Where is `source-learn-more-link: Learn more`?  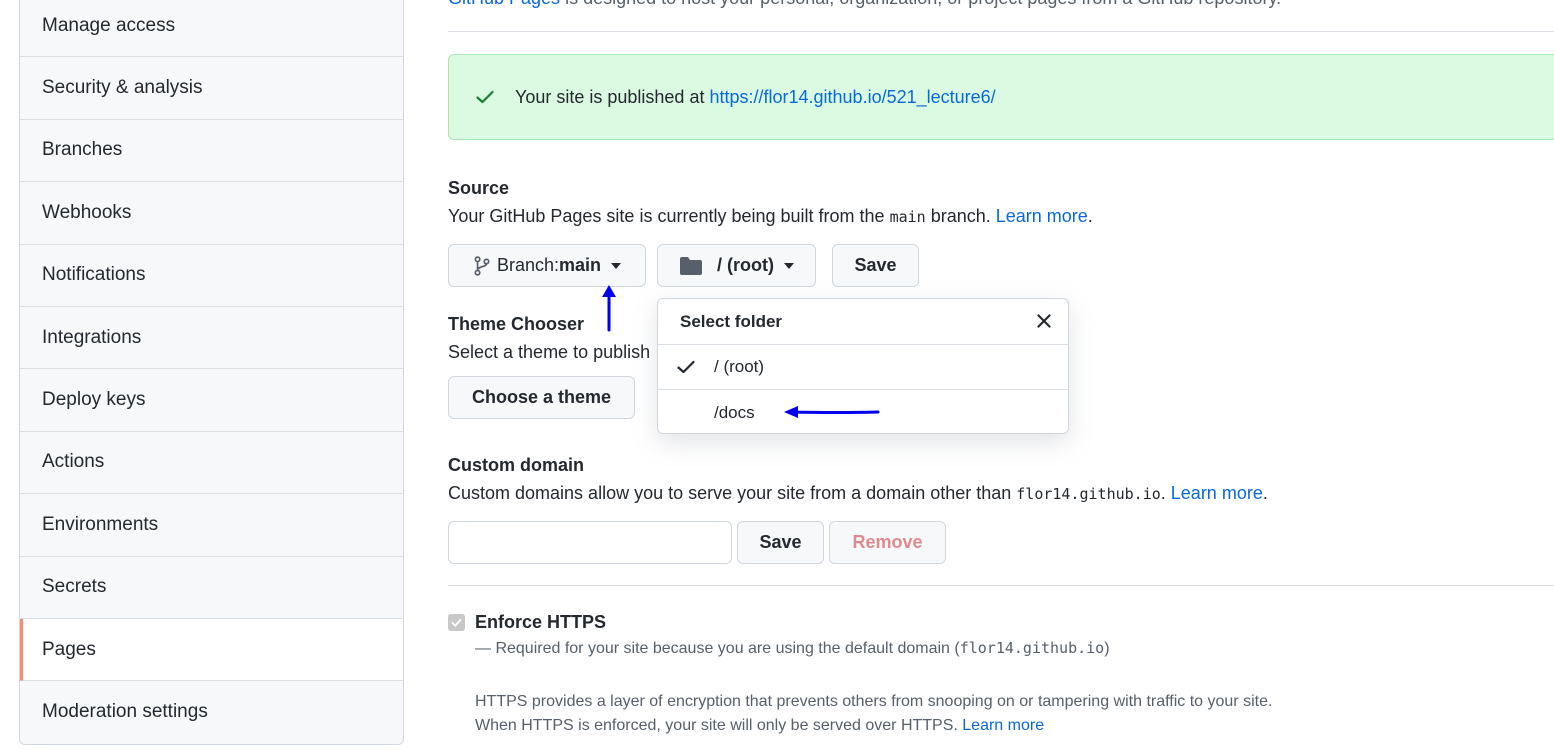 source-learn-more-link: Learn more is located at coordinates (1042, 216).